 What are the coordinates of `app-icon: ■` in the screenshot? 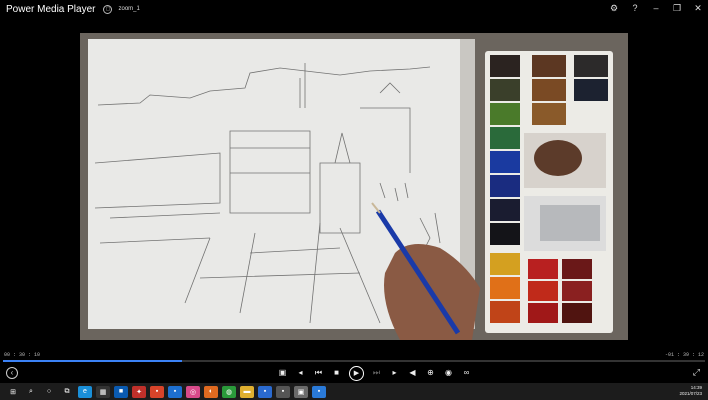 It's located at (121, 391).